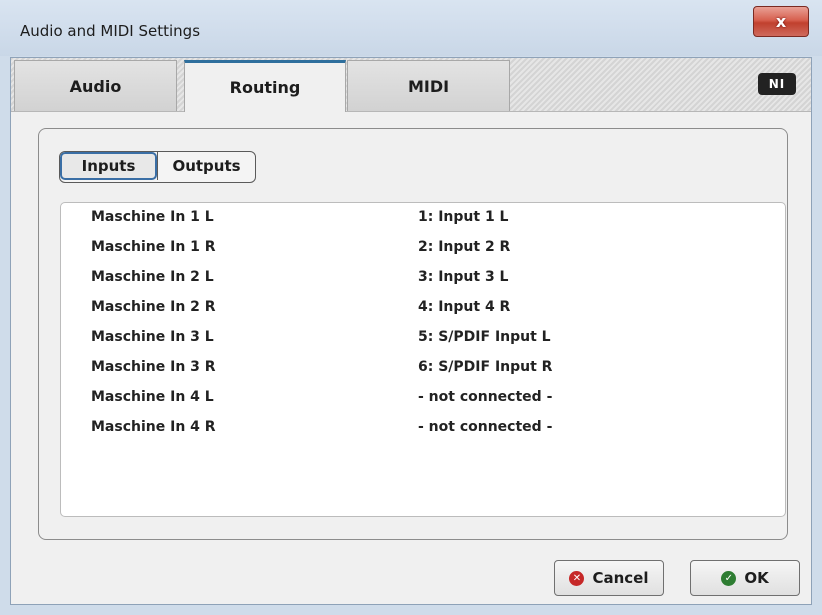 This screenshot has width=822, height=615. What do you see at coordinates (485, 367) in the screenshot?
I see `channel-source: 6: S/PDIF Input R` at bounding box center [485, 367].